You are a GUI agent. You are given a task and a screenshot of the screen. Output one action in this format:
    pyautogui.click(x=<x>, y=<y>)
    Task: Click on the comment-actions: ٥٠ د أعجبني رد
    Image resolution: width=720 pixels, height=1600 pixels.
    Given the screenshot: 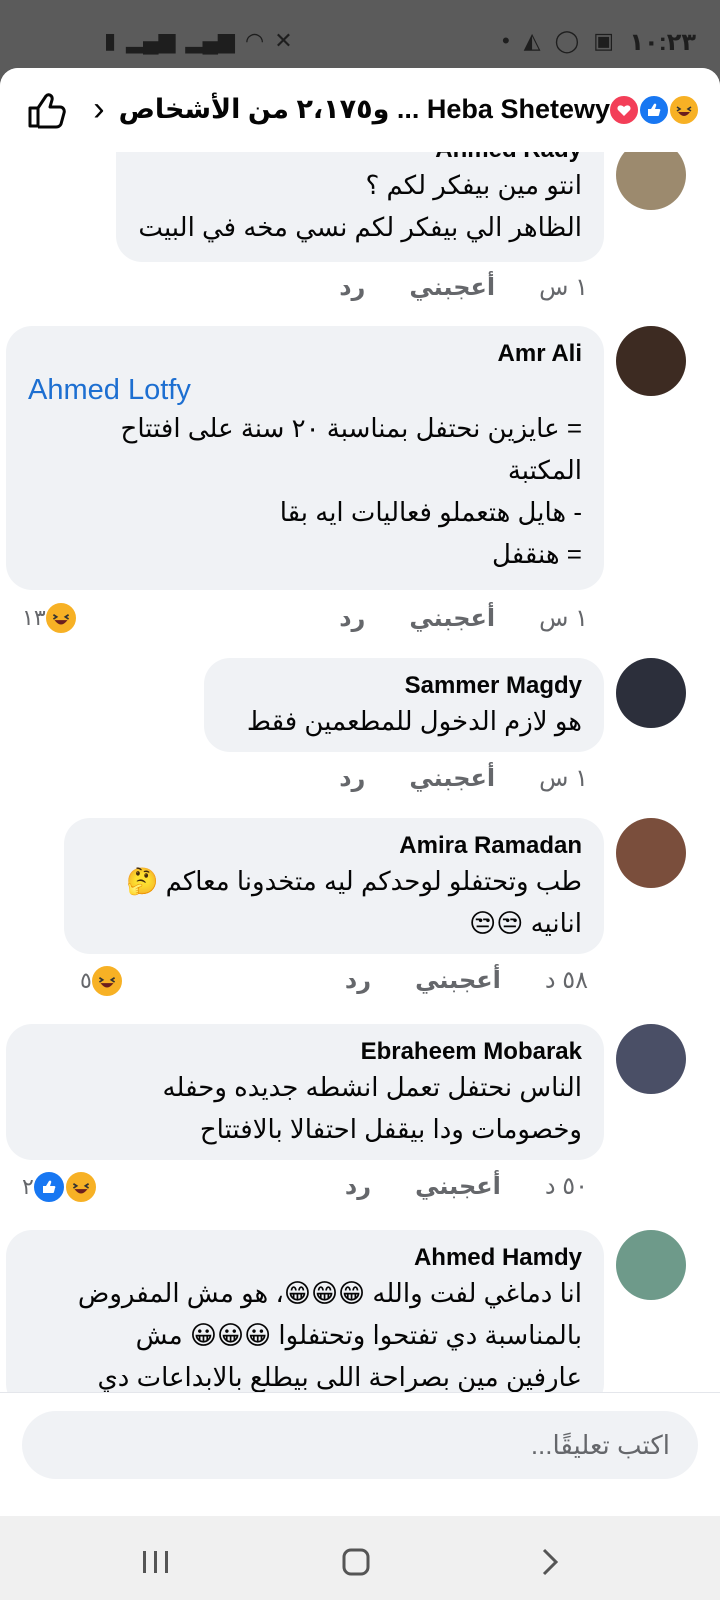 What is the action you would take?
    pyautogui.click(x=466, y=1186)
    